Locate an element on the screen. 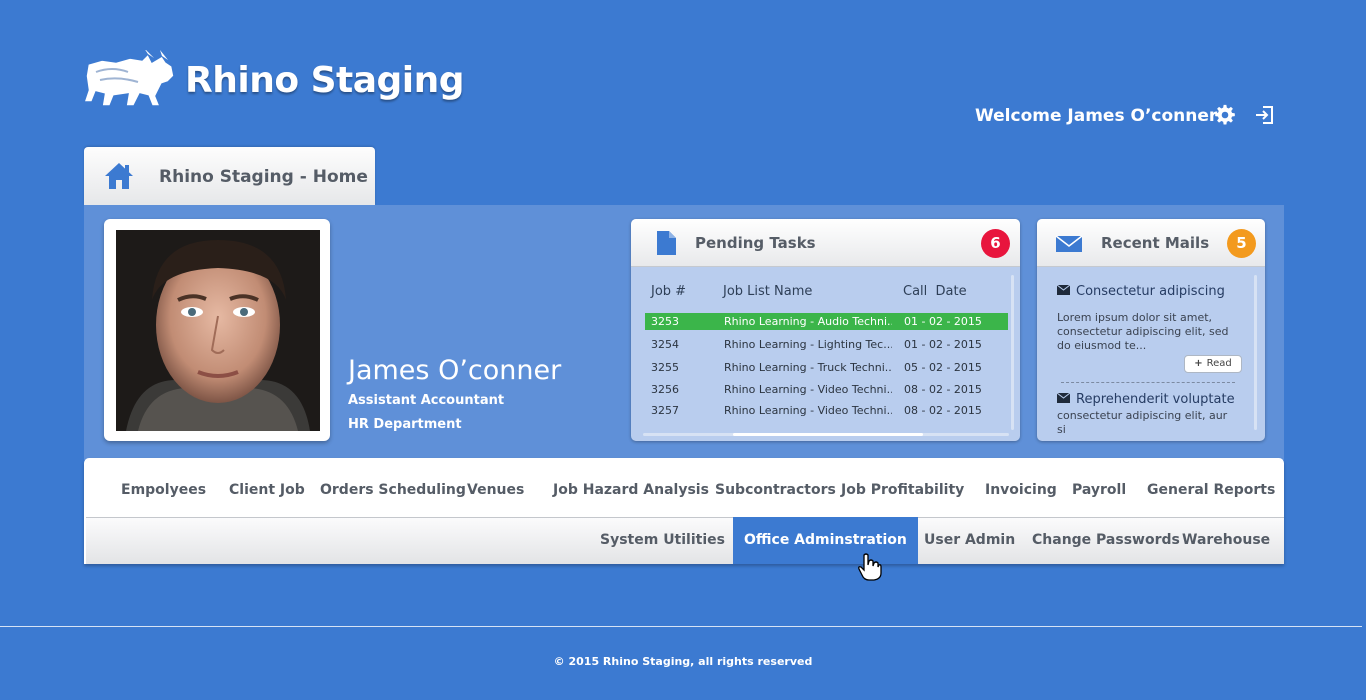 The image size is (1366, 700). scrollbar-thumb is located at coordinates (828, 434).